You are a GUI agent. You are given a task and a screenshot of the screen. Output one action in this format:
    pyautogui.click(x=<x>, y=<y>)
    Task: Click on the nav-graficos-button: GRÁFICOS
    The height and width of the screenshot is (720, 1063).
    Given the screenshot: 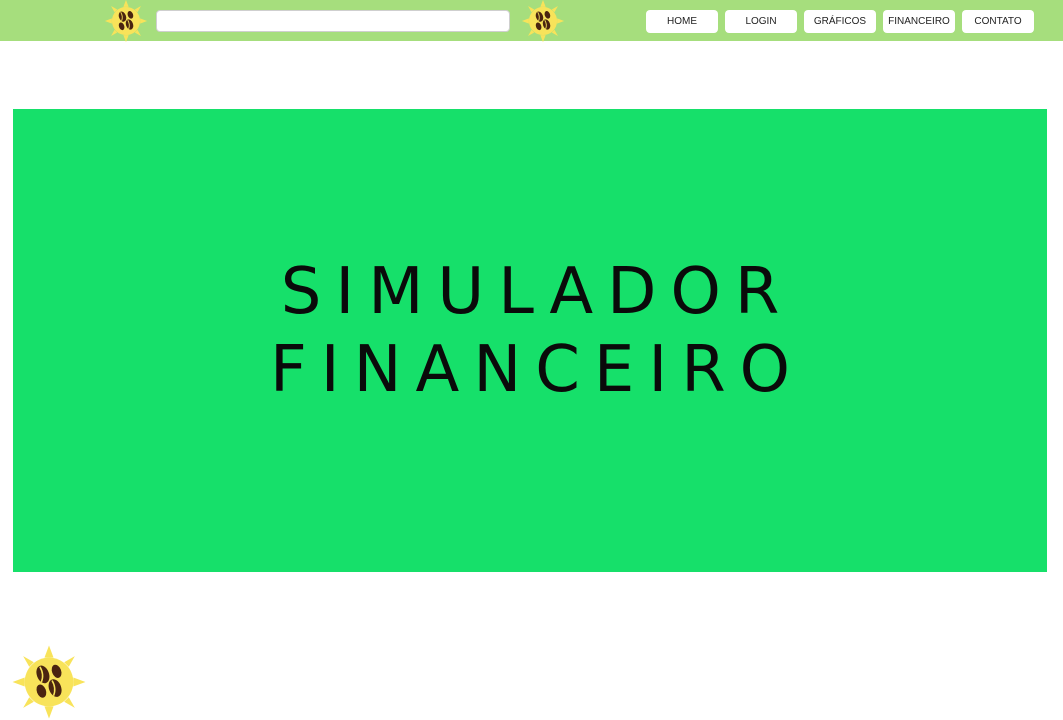 What is the action you would take?
    pyautogui.click(x=840, y=21)
    